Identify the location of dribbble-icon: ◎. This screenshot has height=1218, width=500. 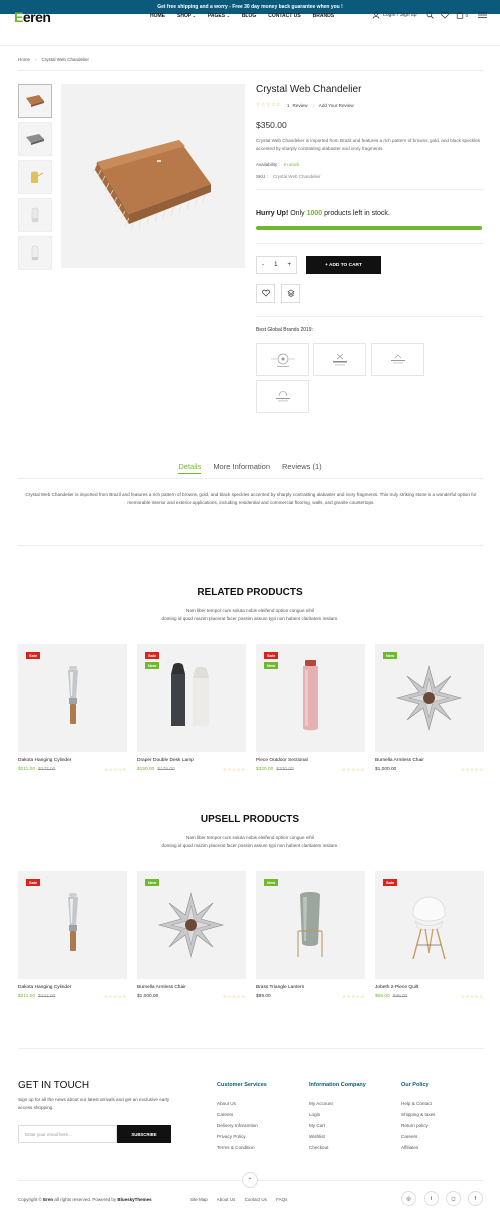
(408, 1198).